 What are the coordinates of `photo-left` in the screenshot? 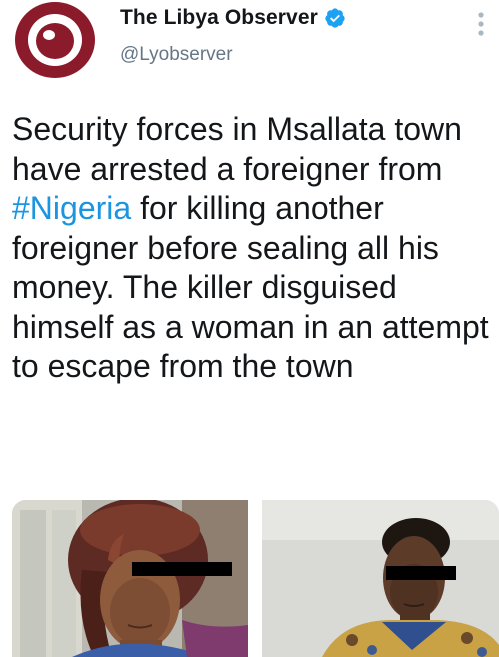 It's located at (130, 578).